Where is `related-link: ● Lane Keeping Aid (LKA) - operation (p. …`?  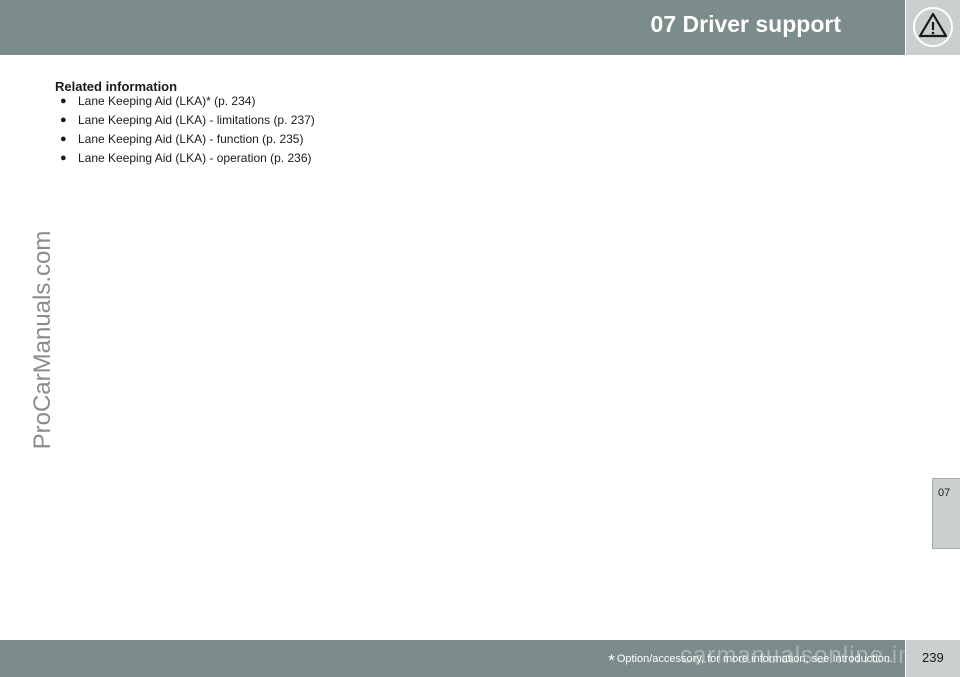 related-link: ● Lane Keeping Aid (LKA) - operation (p. … is located at coordinates (187, 158).